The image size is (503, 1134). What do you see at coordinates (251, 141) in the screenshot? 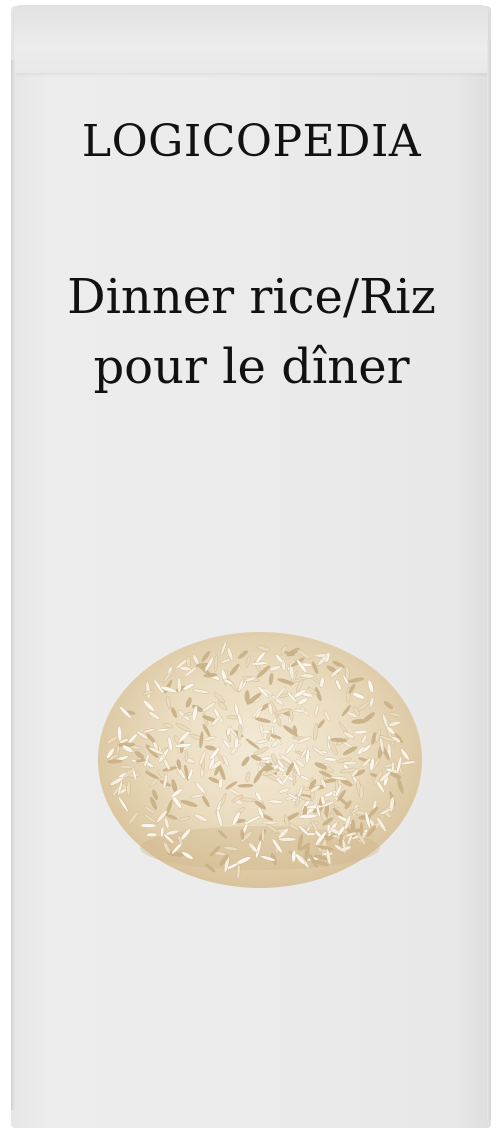
I see `brand-name: LOGICOPEDIA` at bounding box center [251, 141].